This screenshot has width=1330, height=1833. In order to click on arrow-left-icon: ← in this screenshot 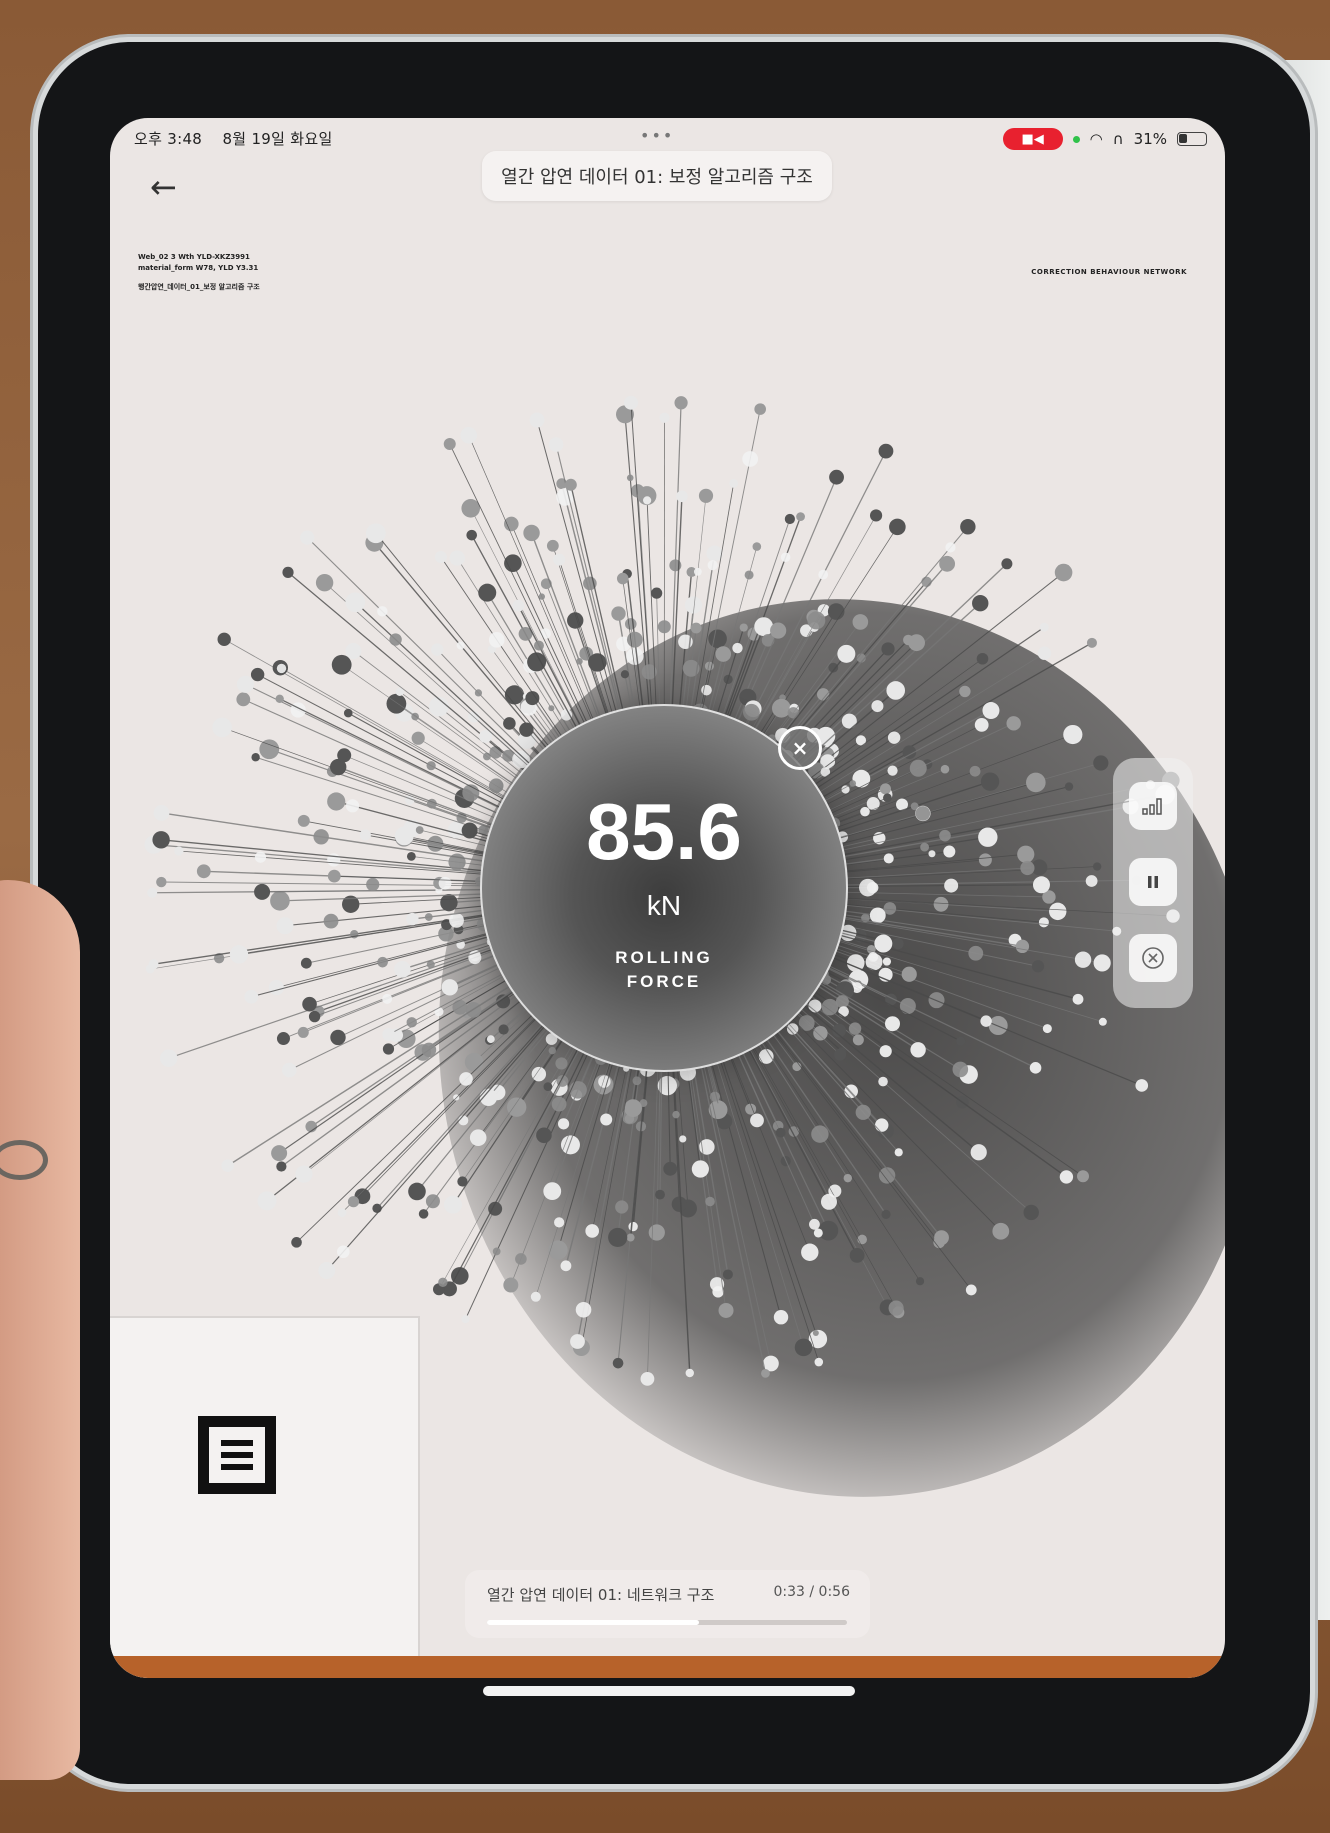, I will do `click(163, 187)`.